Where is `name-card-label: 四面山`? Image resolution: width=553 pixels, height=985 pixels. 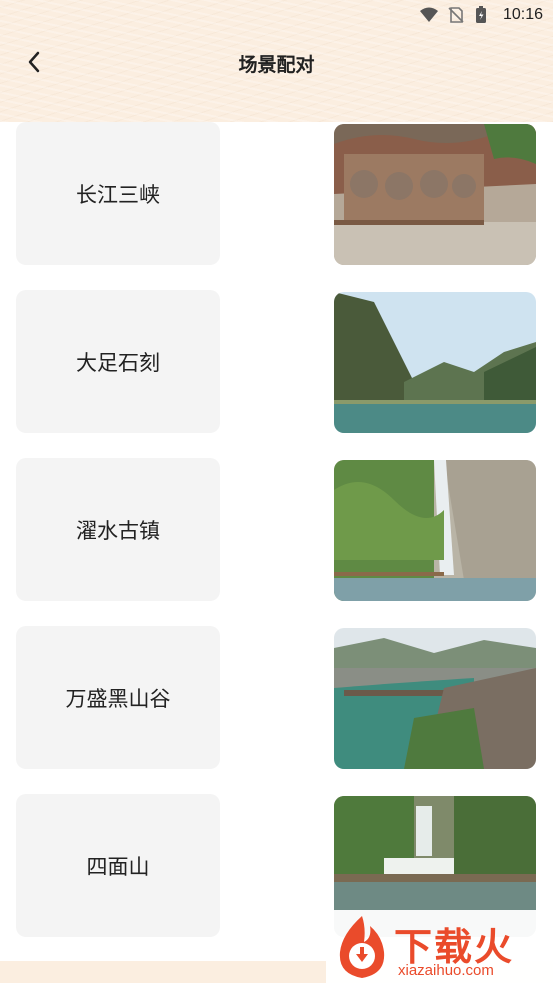 name-card-label: 四面山 is located at coordinates (118, 867).